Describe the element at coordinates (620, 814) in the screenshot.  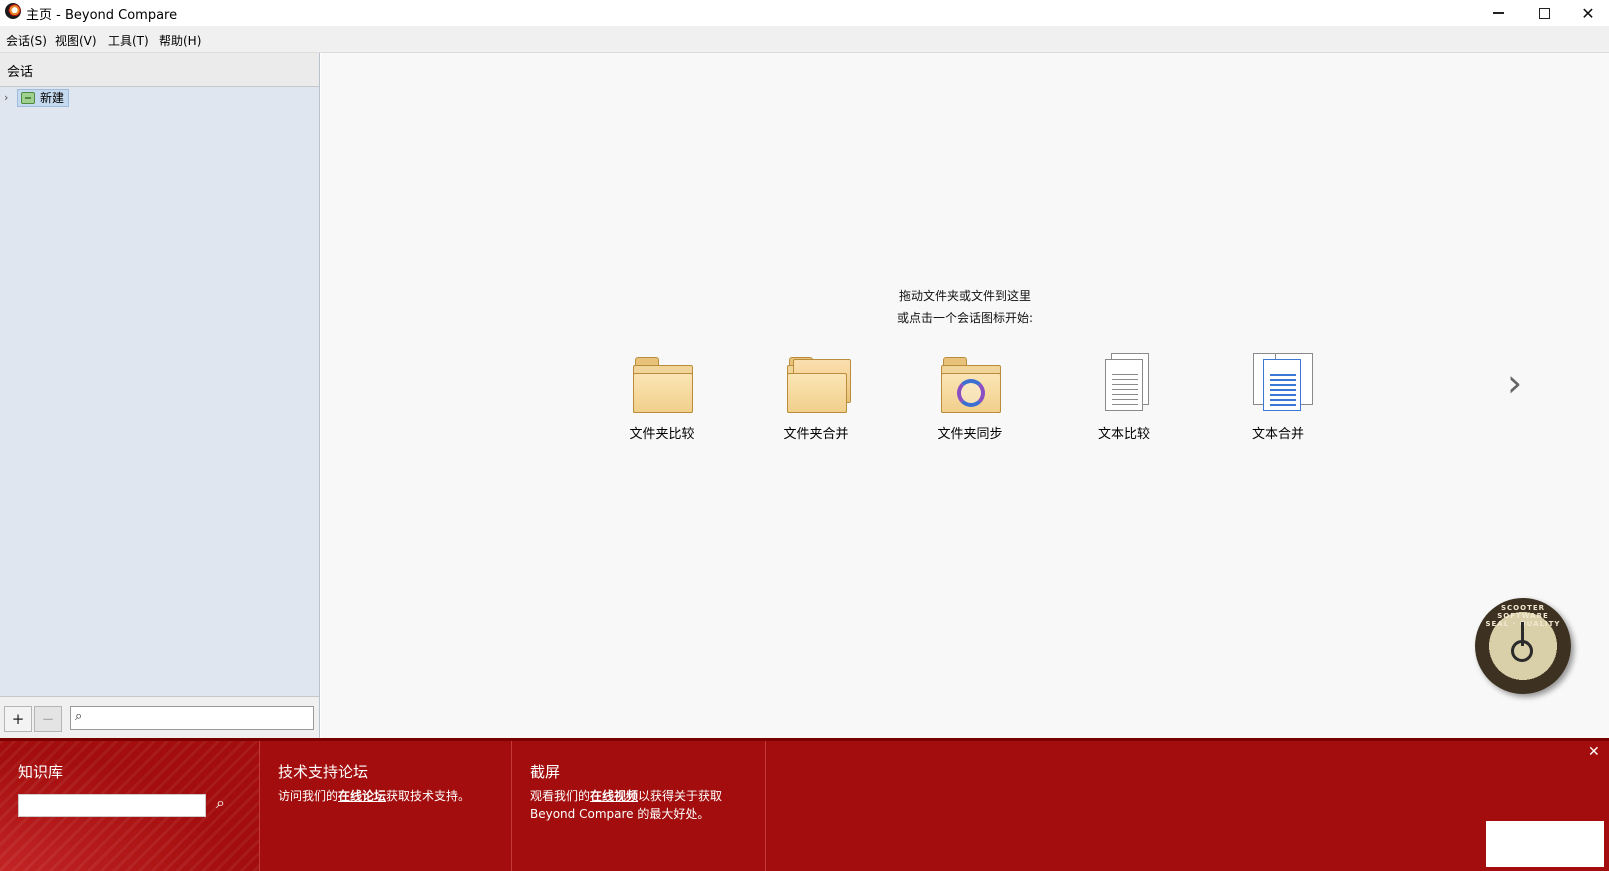
I see `shot-text-line2: Beyond Compare 的最大好处。` at that location.